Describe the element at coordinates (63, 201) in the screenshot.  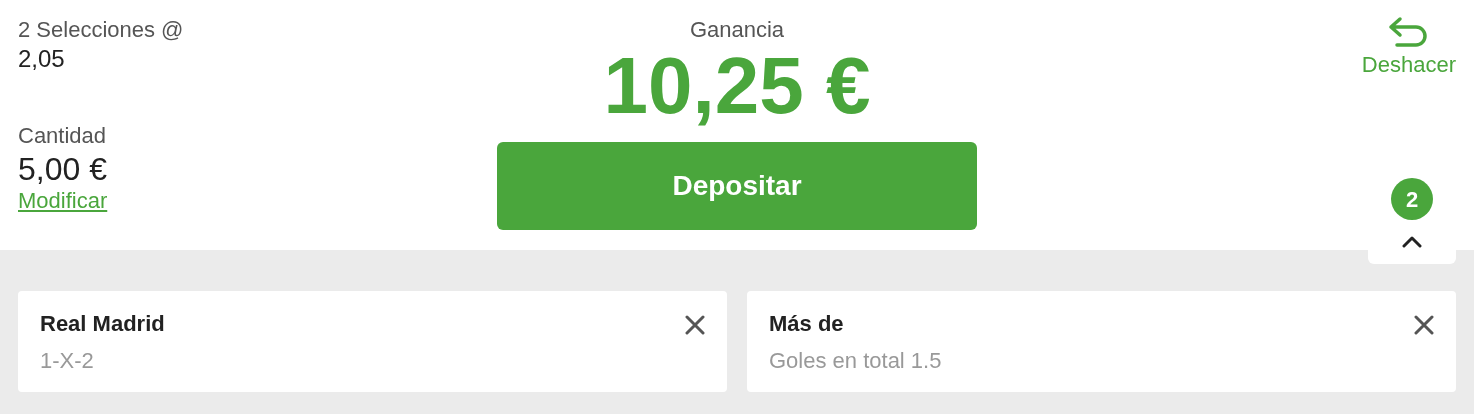
I see `modify-link: Modificar` at that location.